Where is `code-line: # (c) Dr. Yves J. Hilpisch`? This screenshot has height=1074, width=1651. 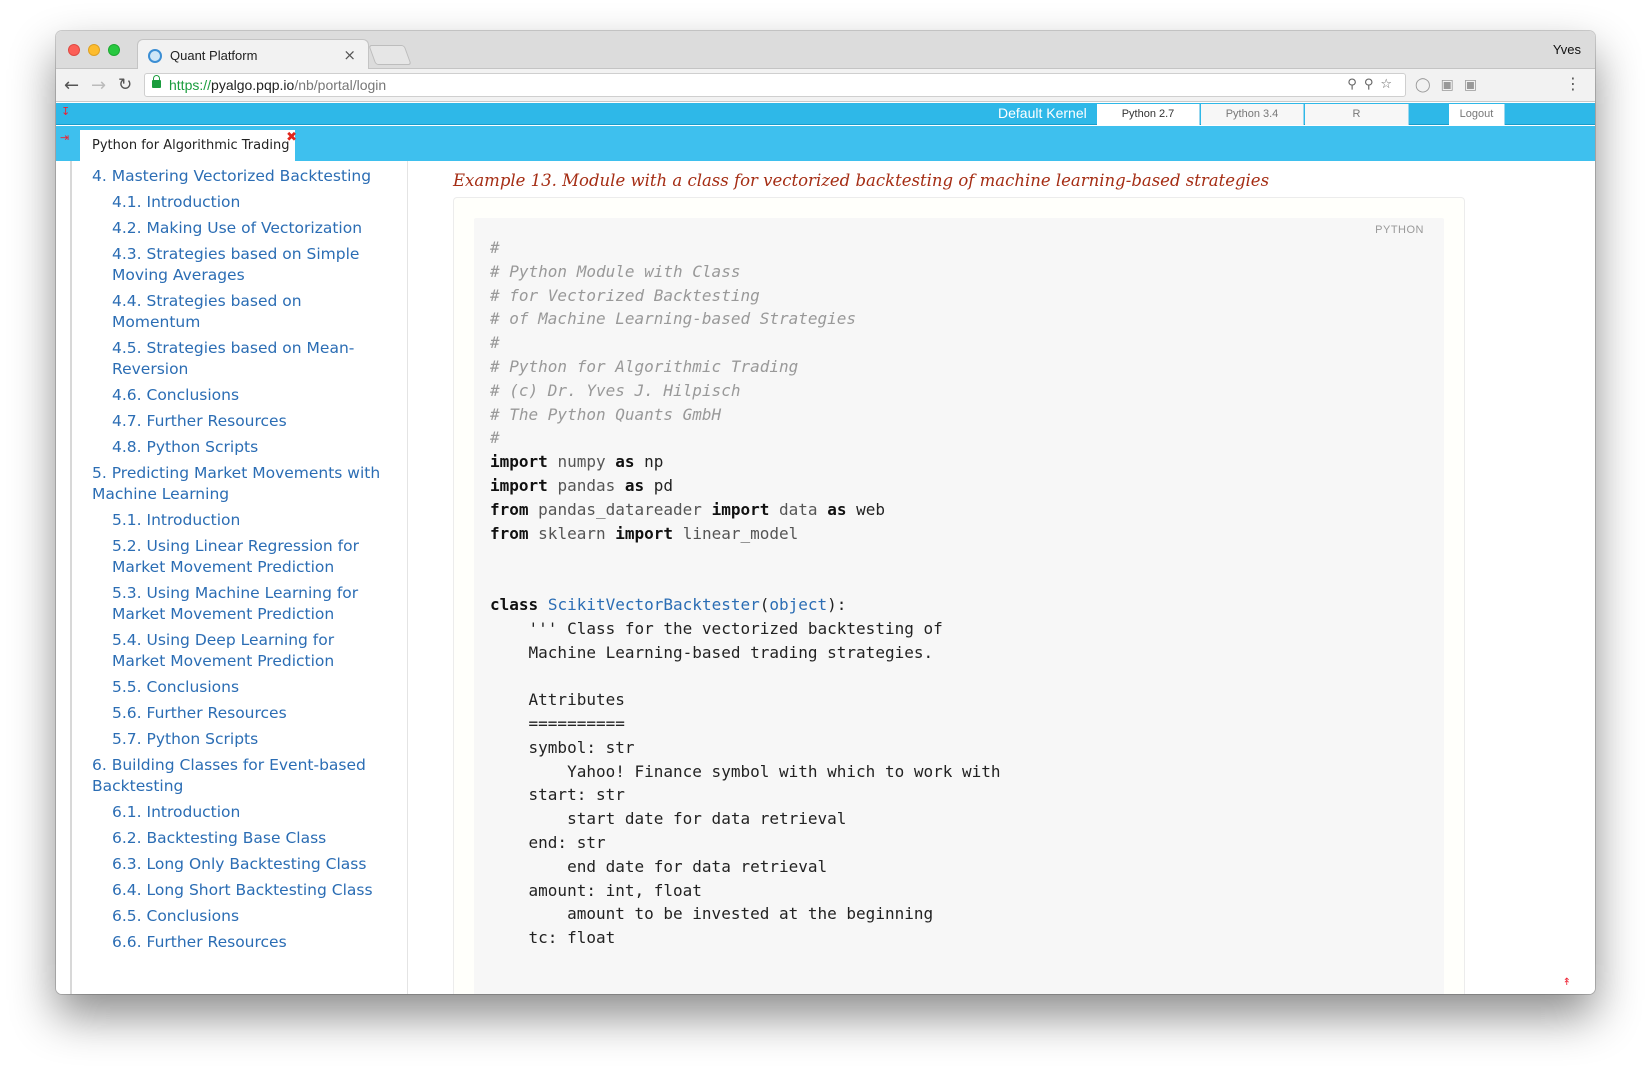
code-line: # (c) Dr. Yves J. Hilpisch is located at coordinates (615, 390).